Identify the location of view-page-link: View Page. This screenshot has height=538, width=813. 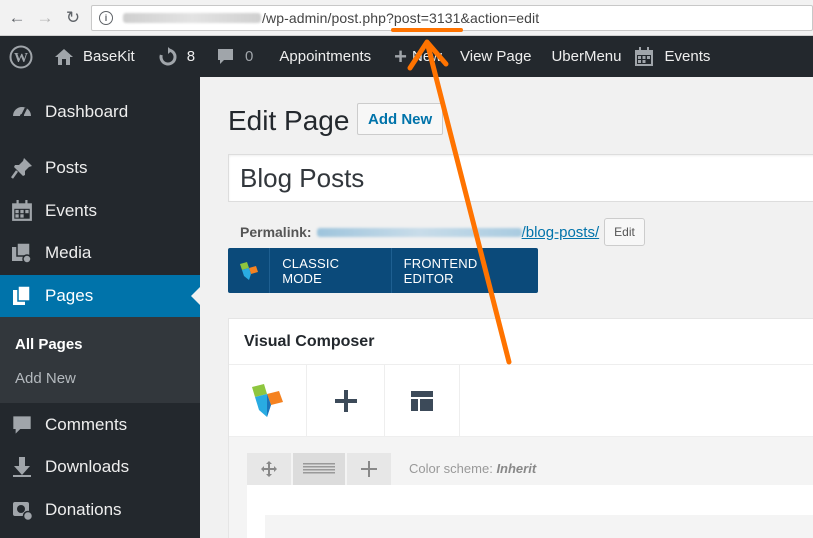
(495, 56).